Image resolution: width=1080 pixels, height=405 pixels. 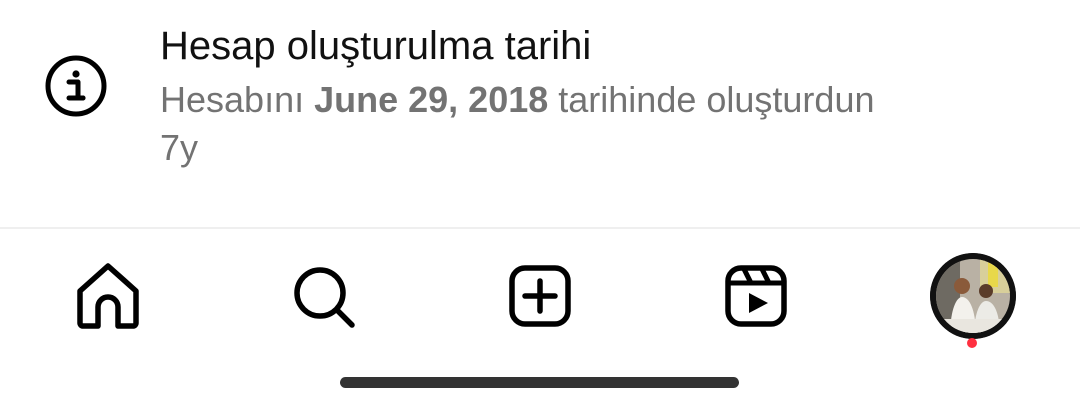 I want to click on created-date: June 29, 2018, so click(x=431, y=99).